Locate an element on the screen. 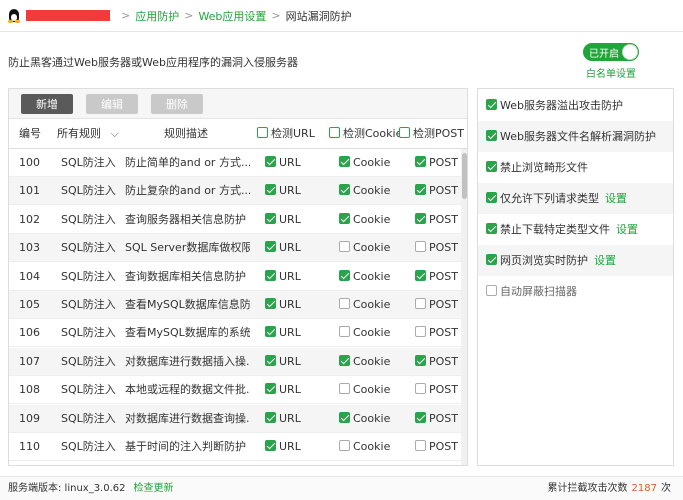 This screenshot has height=500, width=683. protection-option: 仅允许下列请求类型 设置 is located at coordinates (575, 198).